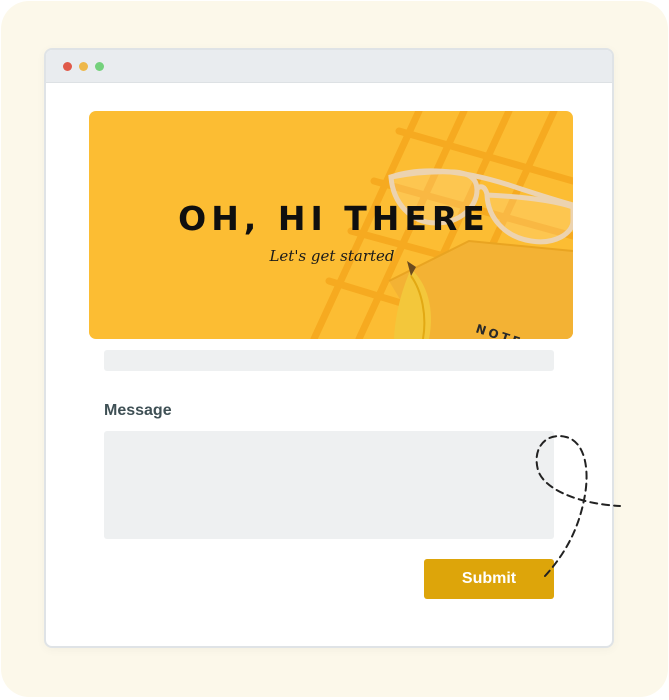 The width and height of the screenshot is (669, 700). I want to click on browser-titlebar, so click(329, 66).